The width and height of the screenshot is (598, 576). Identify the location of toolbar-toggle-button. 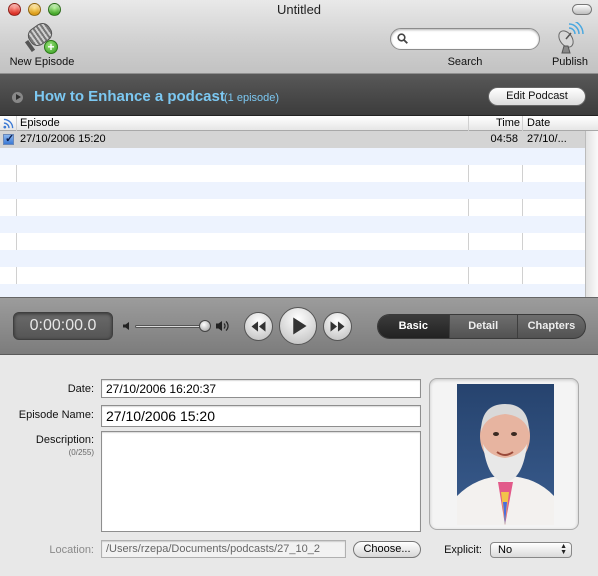
(582, 9).